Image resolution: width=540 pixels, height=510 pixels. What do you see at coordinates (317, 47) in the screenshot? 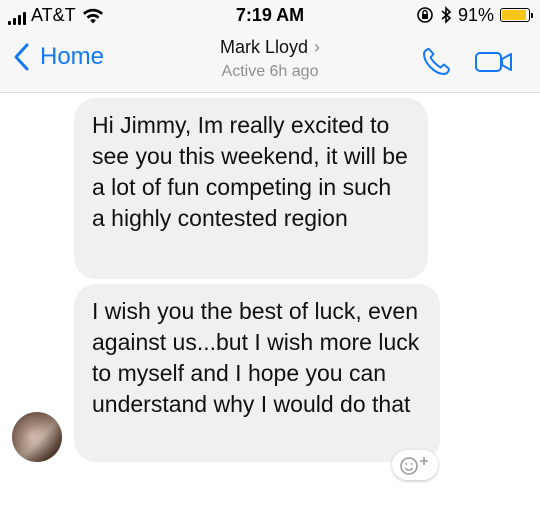
I see `chevron-right-icon: ›` at bounding box center [317, 47].